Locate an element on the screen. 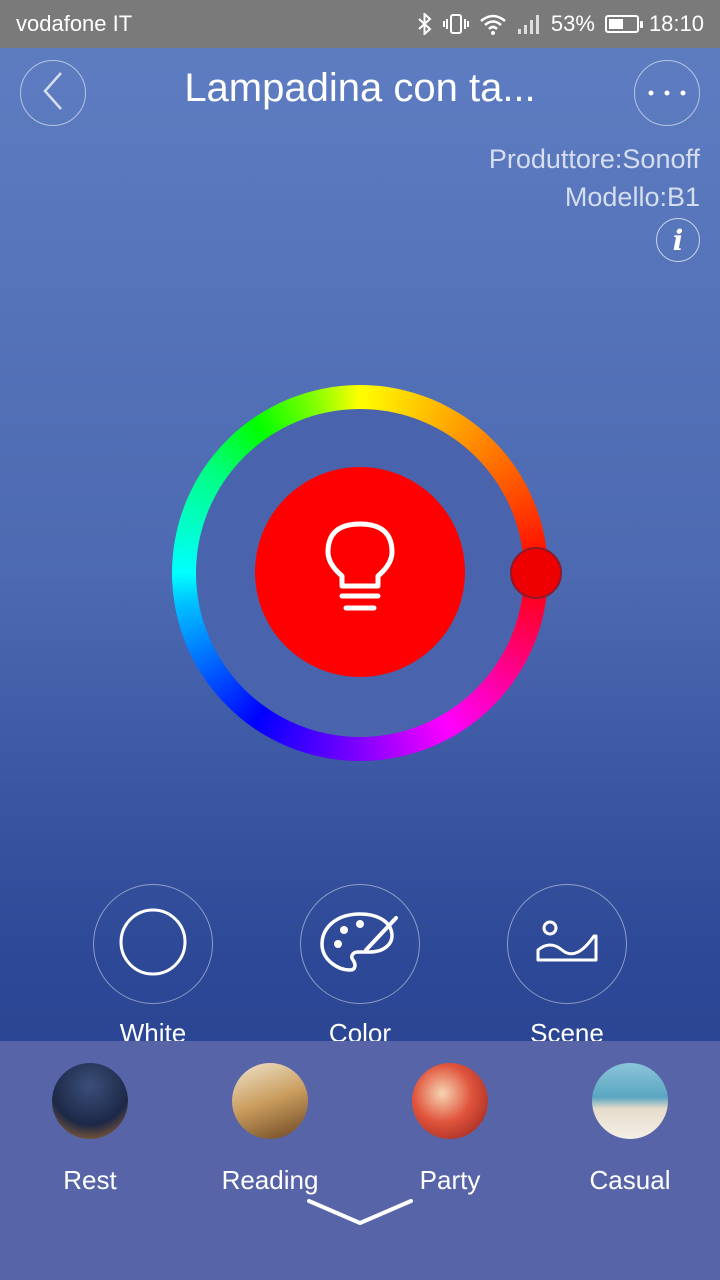 This screenshot has height=1280, width=720. scene-reading-label: Reading is located at coordinates (270, 1180).